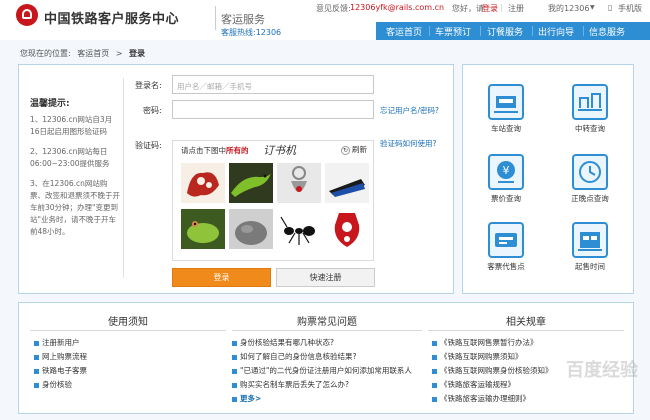 The height and width of the screenshot is (420, 650). I want to click on breadcrumb-home: 客运首页, so click(93, 53).